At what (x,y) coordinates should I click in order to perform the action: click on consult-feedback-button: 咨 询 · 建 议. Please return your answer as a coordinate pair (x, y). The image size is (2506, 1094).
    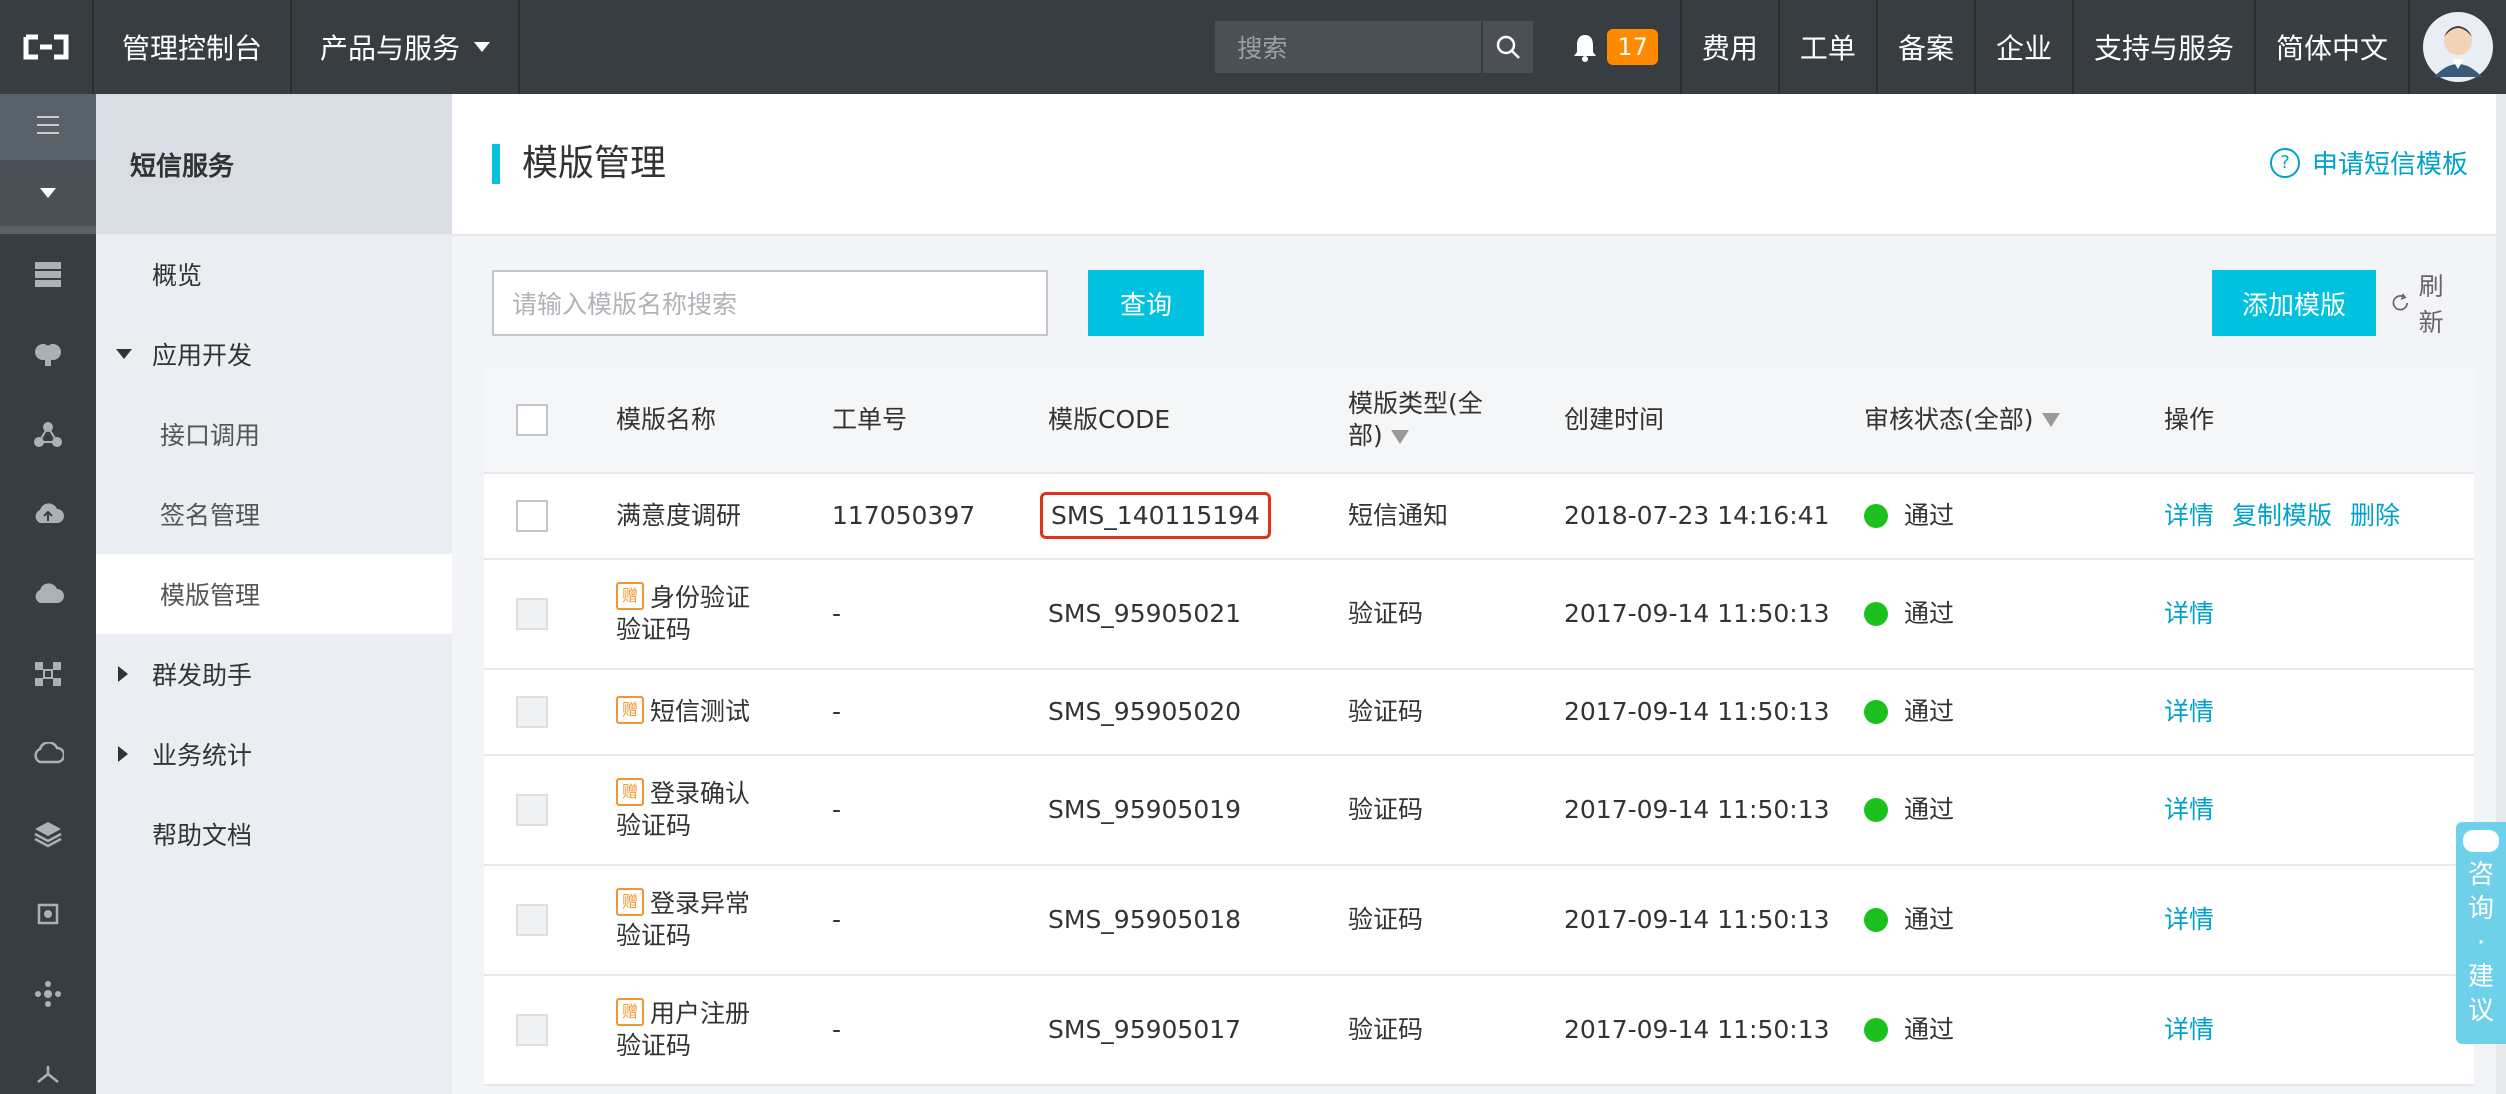
    Looking at the image, I should click on (2481, 933).